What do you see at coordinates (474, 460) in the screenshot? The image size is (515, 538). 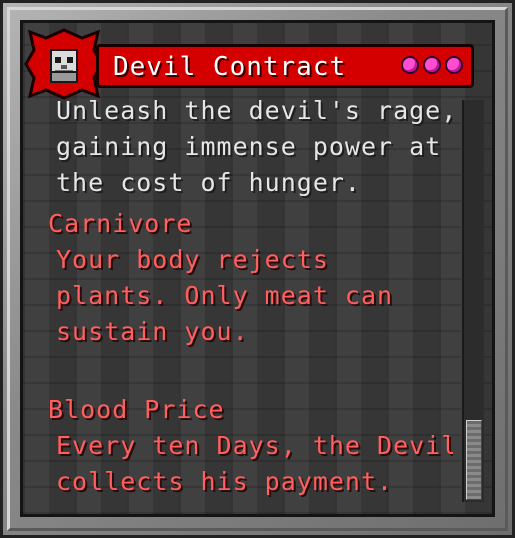 I see `scrollbar-thumb` at bounding box center [474, 460].